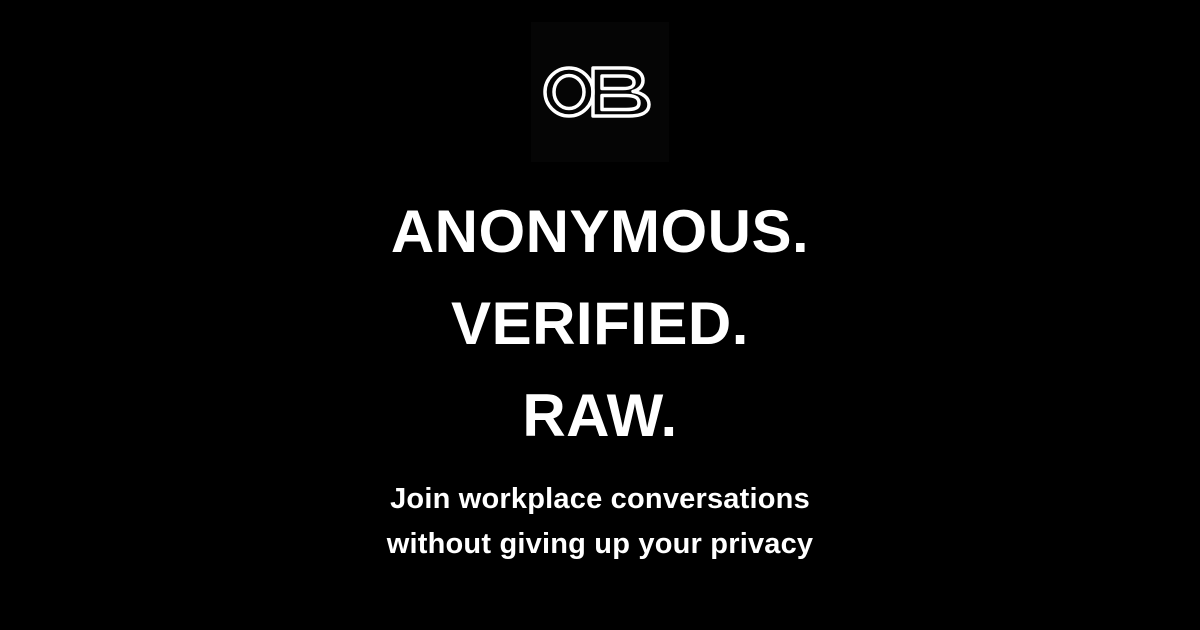 The width and height of the screenshot is (1200, 630). I want to click on tagline-line-1: Join workplace conversations, so click(600, 499).